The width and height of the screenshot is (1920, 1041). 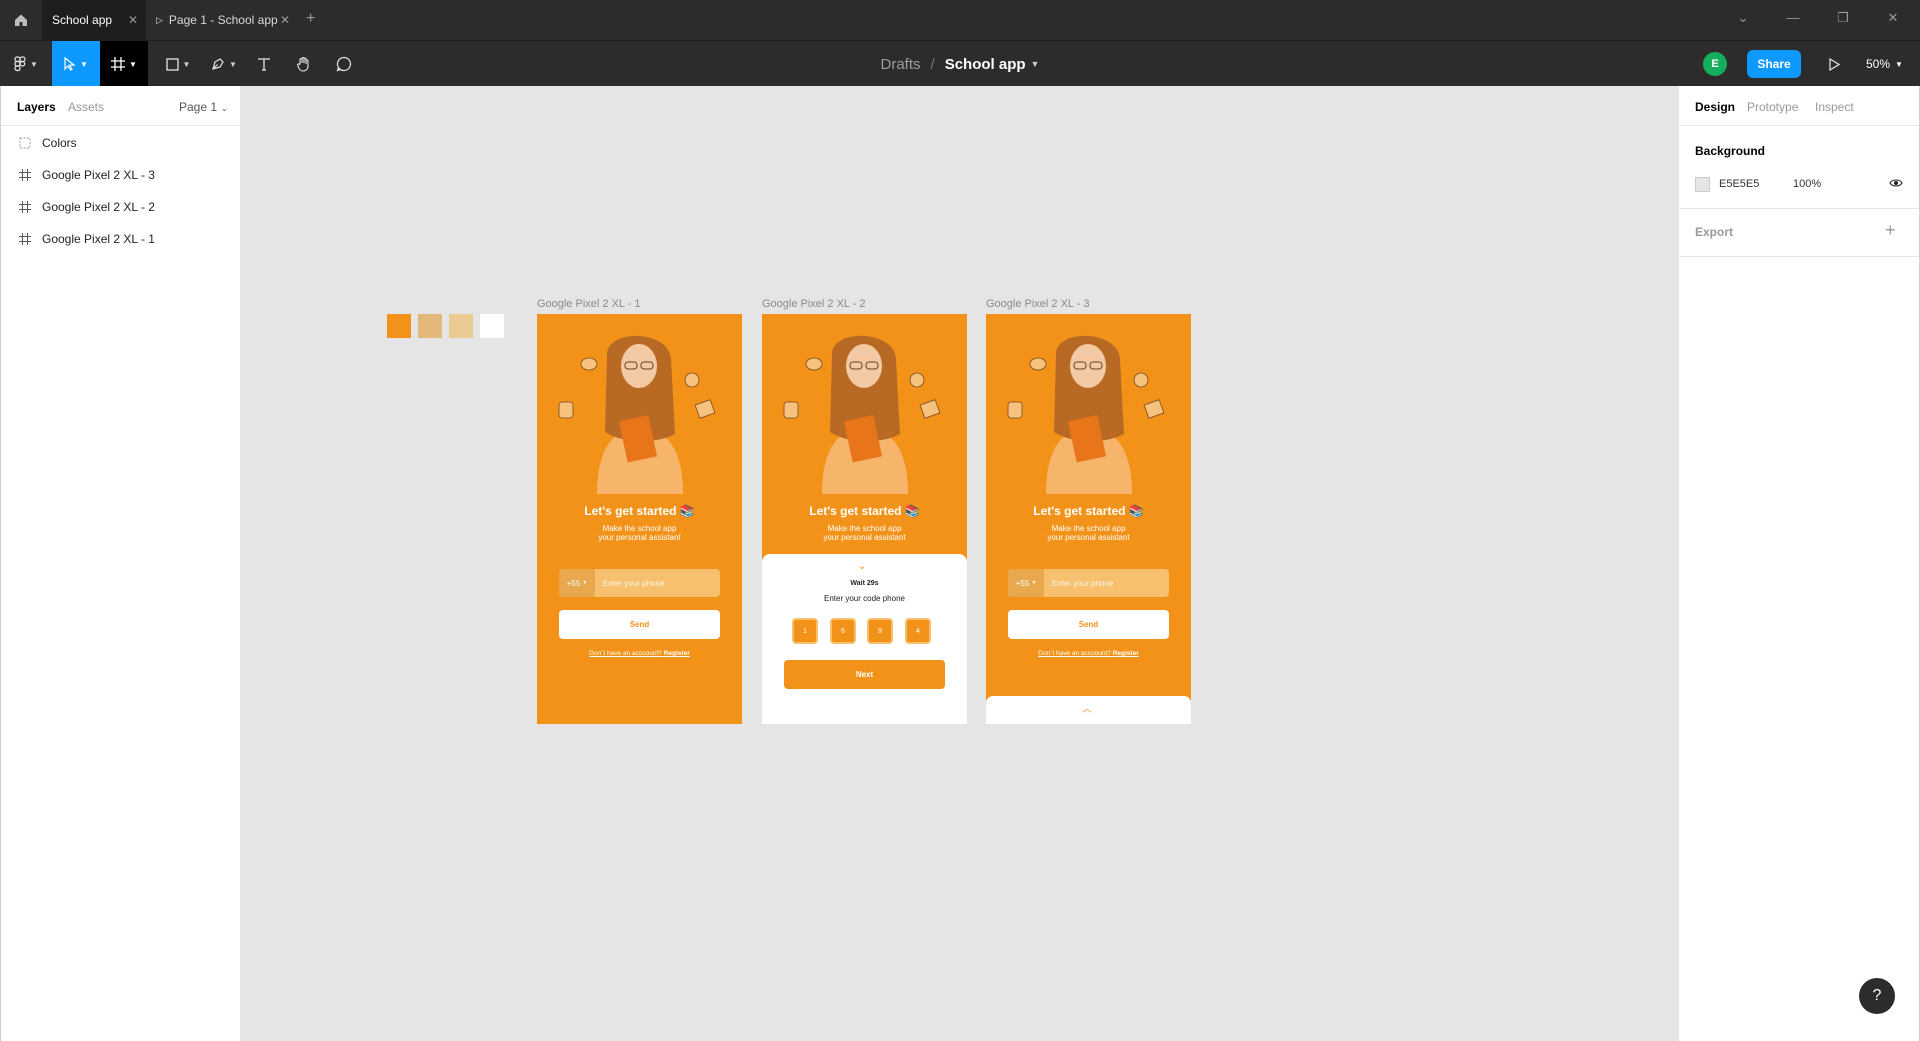 What do you see at coordinates (1730, 151) in the screenshot?
I see `background-title: Background` at bounding box center [1730, 151].